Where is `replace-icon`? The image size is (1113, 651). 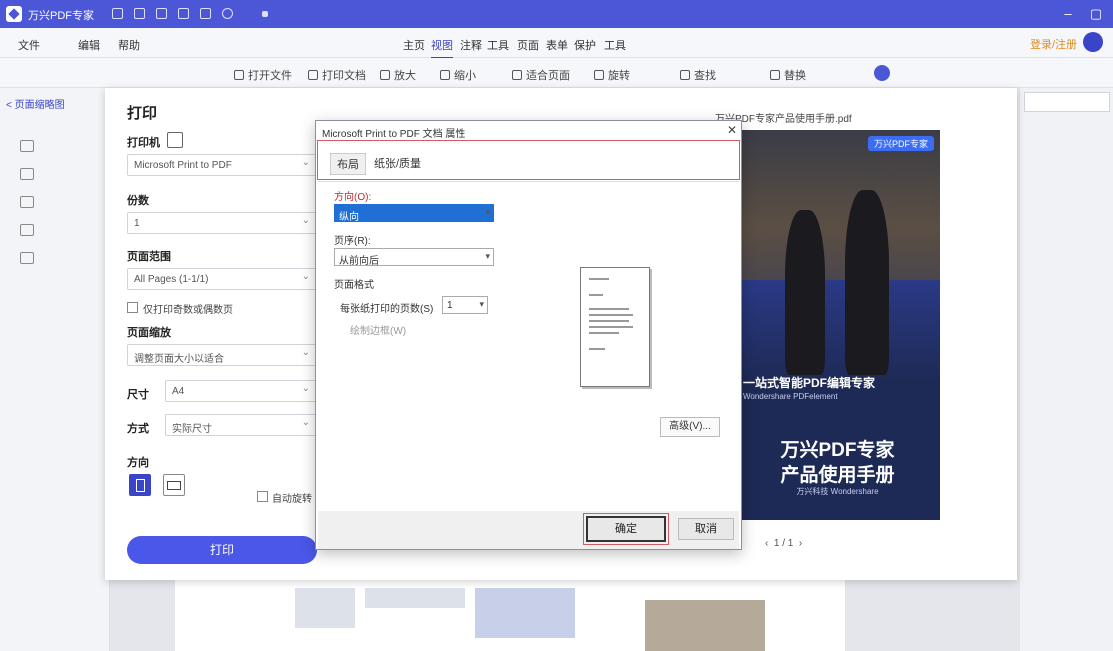
replace-icon is located at coordinates (775, 75).